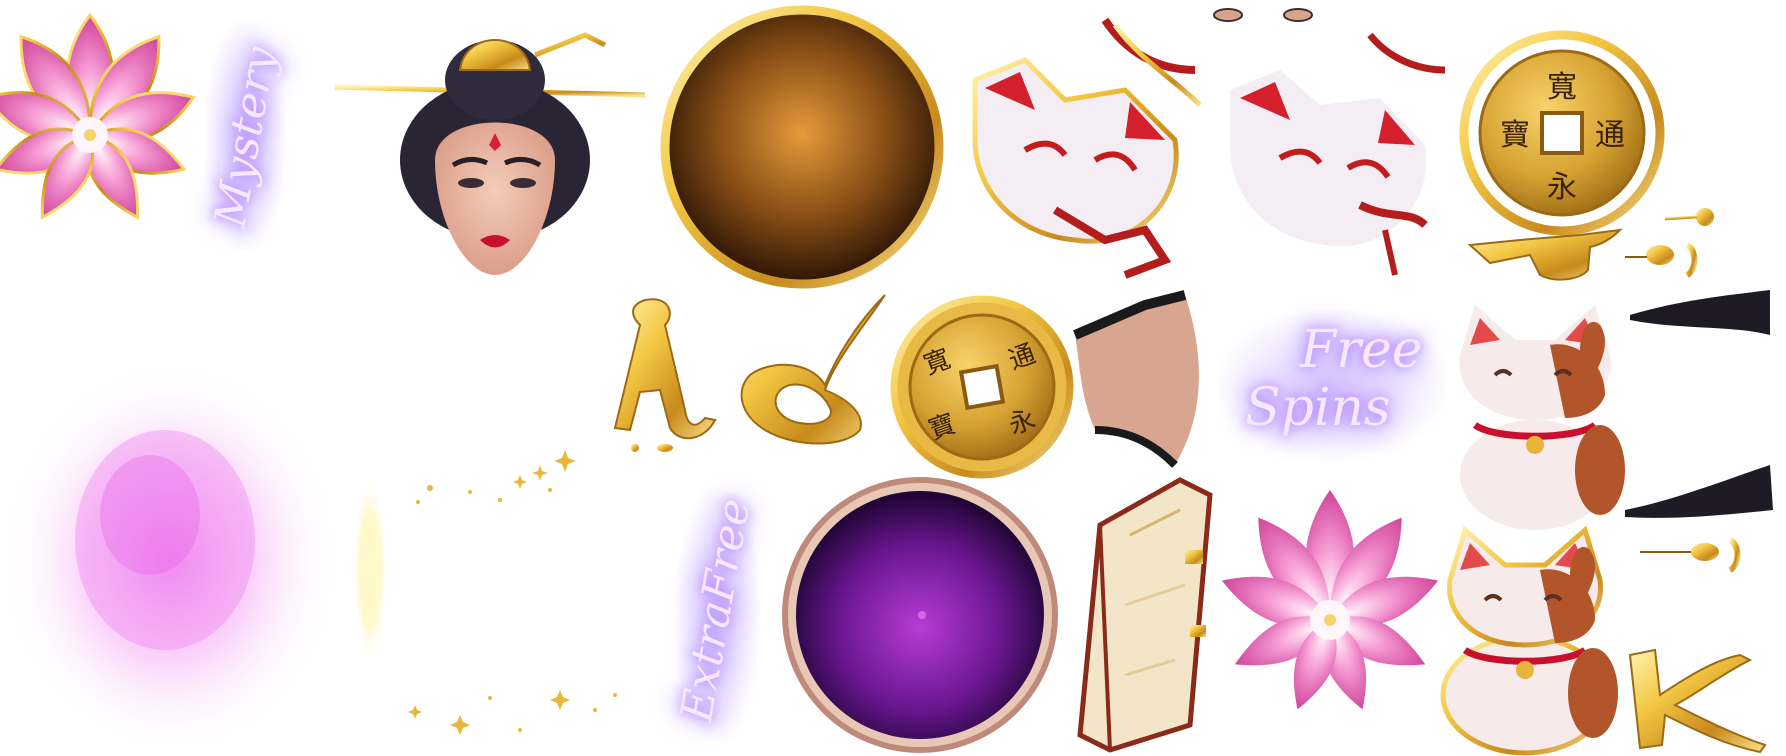 This screenshot has height=756, width=1786. I want to click on pink-smoke-icon, so click(172, 515).